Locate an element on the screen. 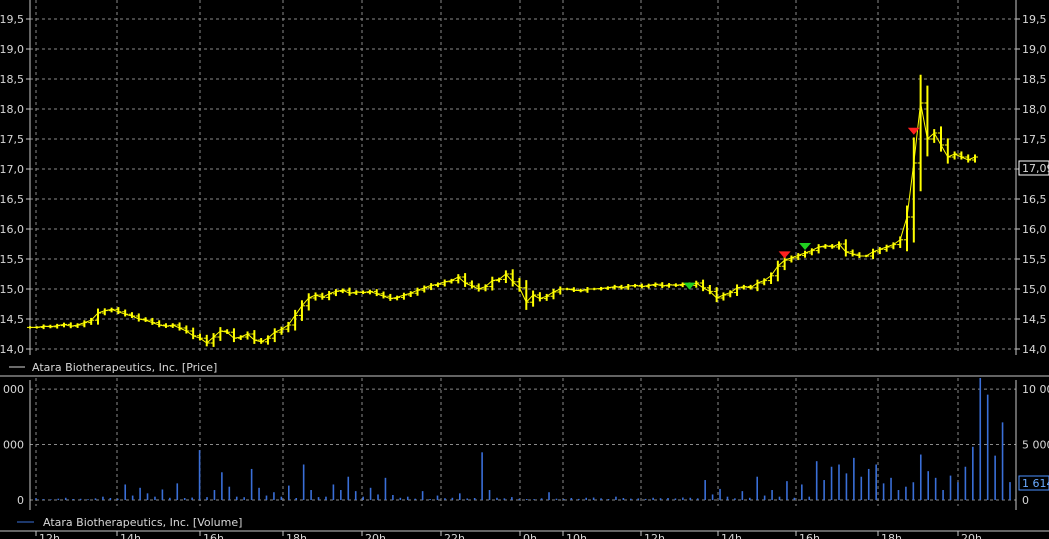 This screenshot has width=1049, height=539. volume-tick-label-left: 0 is located at coordinates (20, 500).